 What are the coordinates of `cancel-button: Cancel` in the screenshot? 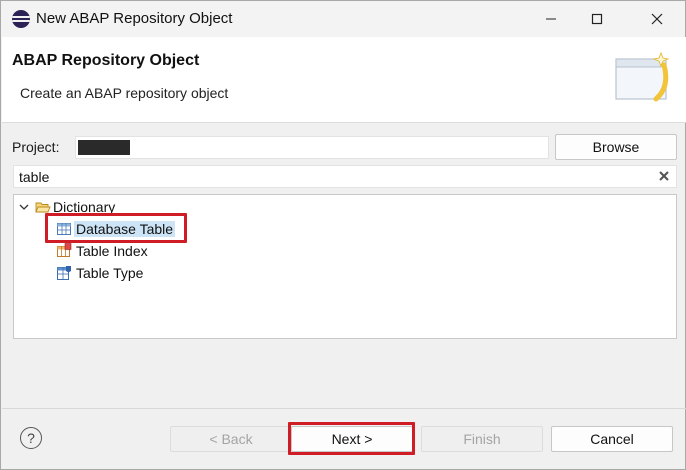 It's located at (612, 439).